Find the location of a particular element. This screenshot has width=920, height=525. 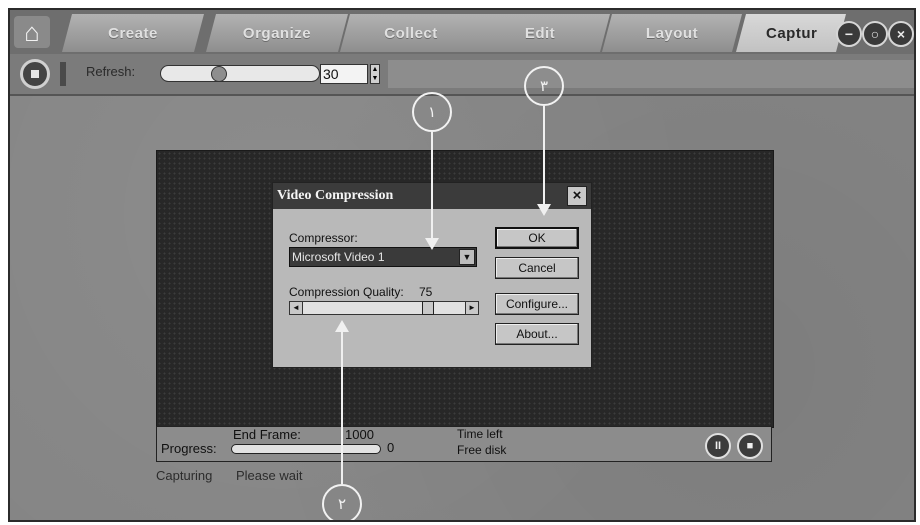

quality-label: Compression Quality: is located at coordinates (346, 292).